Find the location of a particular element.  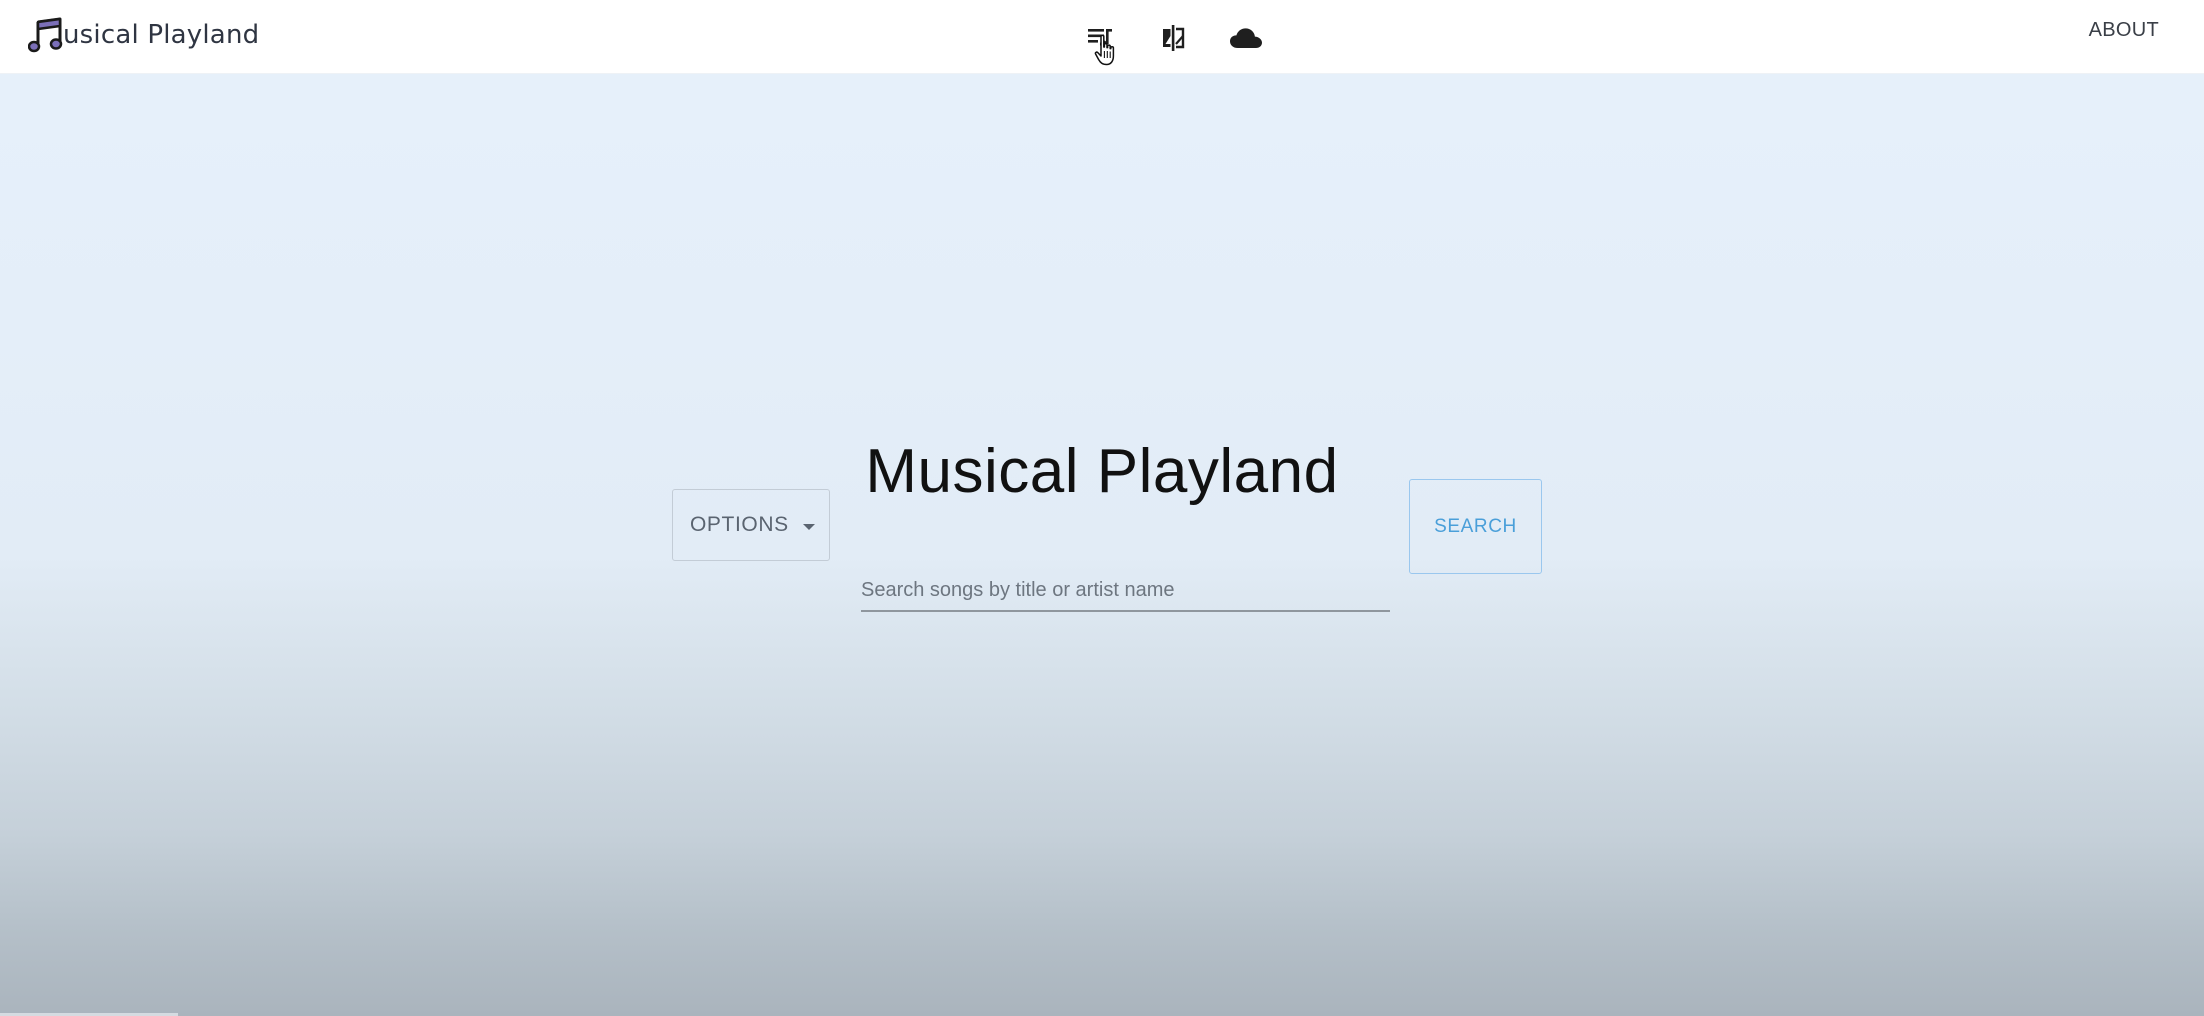

search-button: SEARCH is located at coordinates (1475, 526).